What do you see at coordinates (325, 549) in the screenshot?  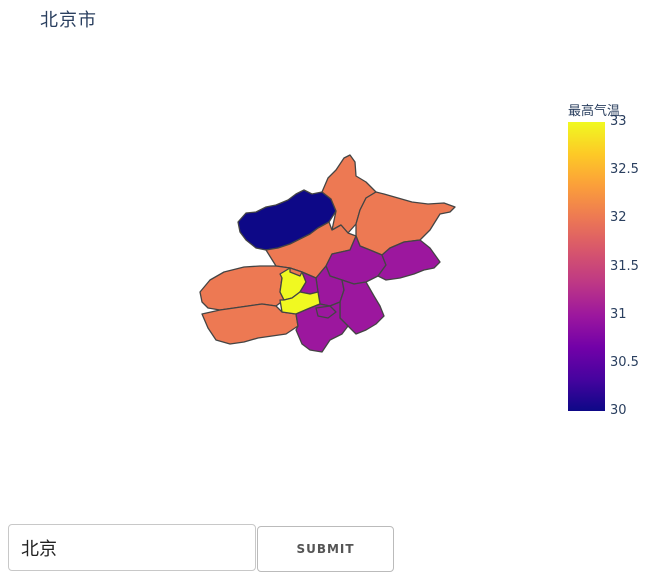 I see `submit-button: SUBMIT` at bounding box center [325, 549].